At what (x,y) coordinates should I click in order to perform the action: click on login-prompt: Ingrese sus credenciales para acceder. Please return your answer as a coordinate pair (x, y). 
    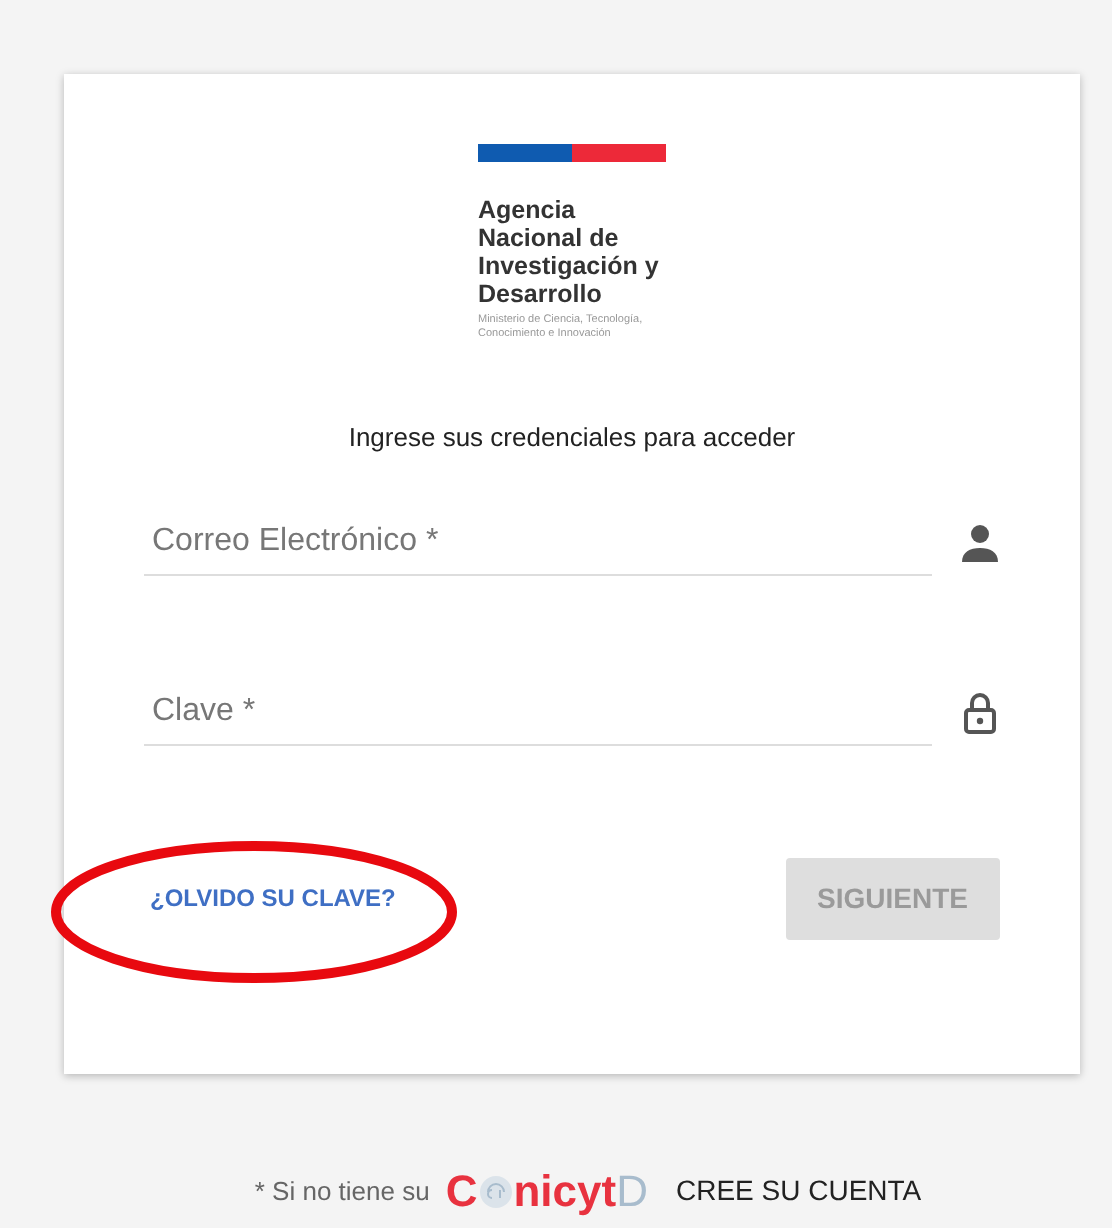
    Looking at the image, I should click on (572, 438).